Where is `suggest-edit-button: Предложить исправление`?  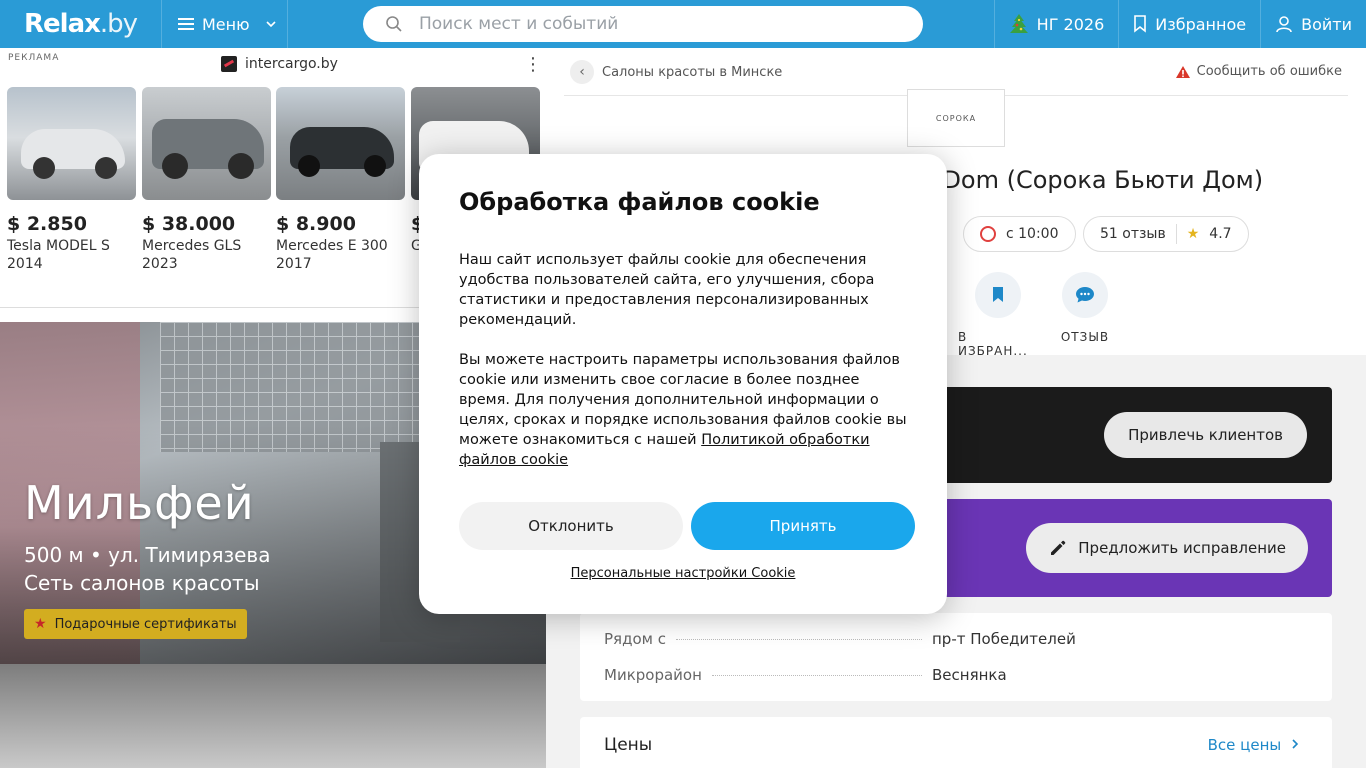 suggest-edit-button: Предложить исправление is located at coordinates (1167, 548).